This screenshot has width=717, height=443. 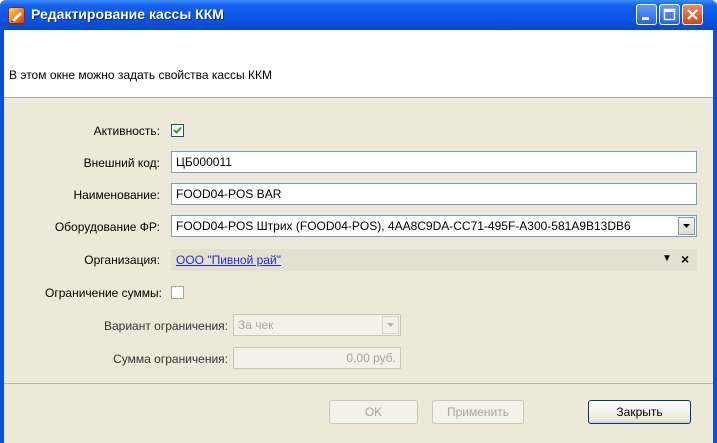 What do you see at coordinates (667, 258) in the screenshot?
I see `organization-dropdown-icon: ▼` at bounding box center [667, 258].